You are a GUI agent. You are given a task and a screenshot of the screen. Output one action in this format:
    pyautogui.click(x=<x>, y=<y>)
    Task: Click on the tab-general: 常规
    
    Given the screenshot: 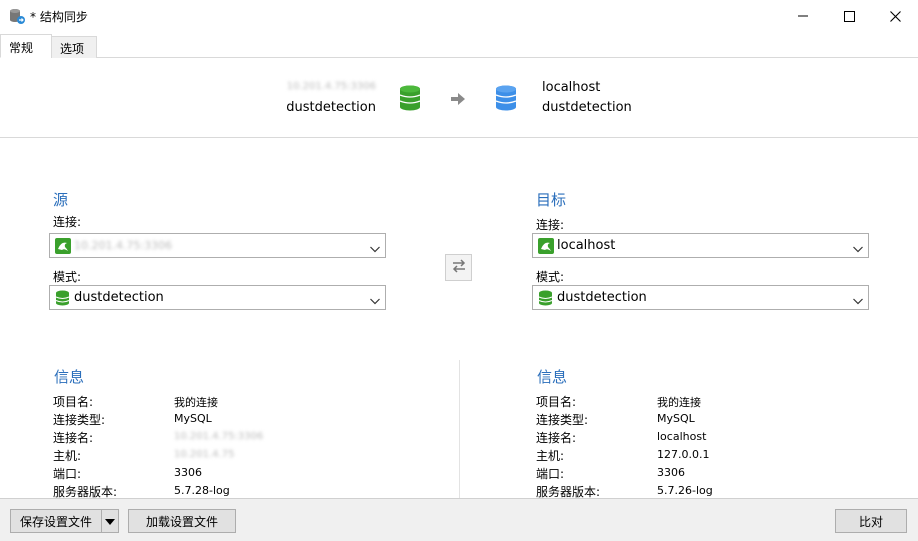 What is the action you would take?
    pyautogui.click(x=26, y=46)
    